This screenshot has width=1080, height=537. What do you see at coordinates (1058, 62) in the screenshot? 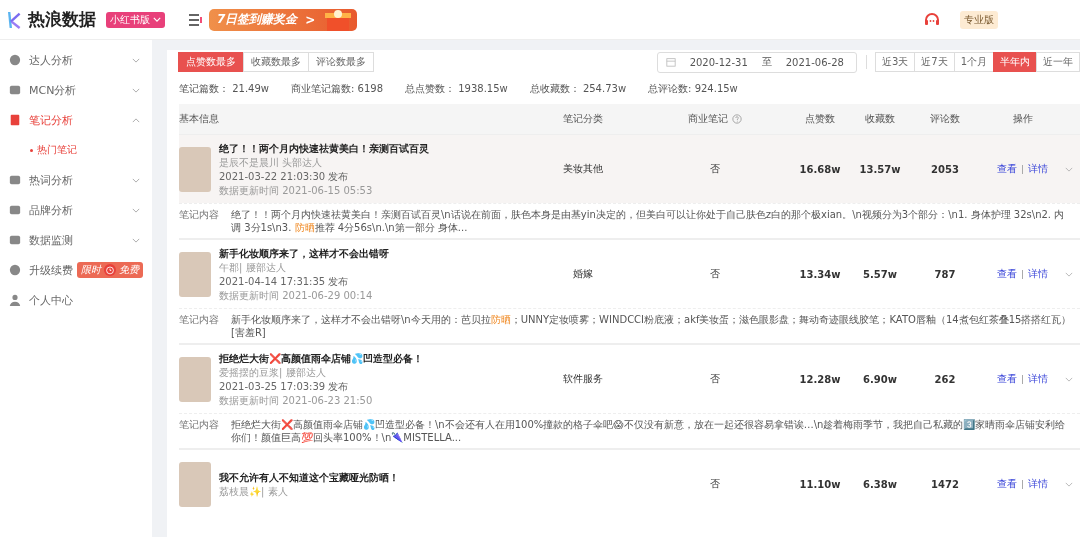
I see `range-tab: 近一年` at bounding box center [1058, 62].